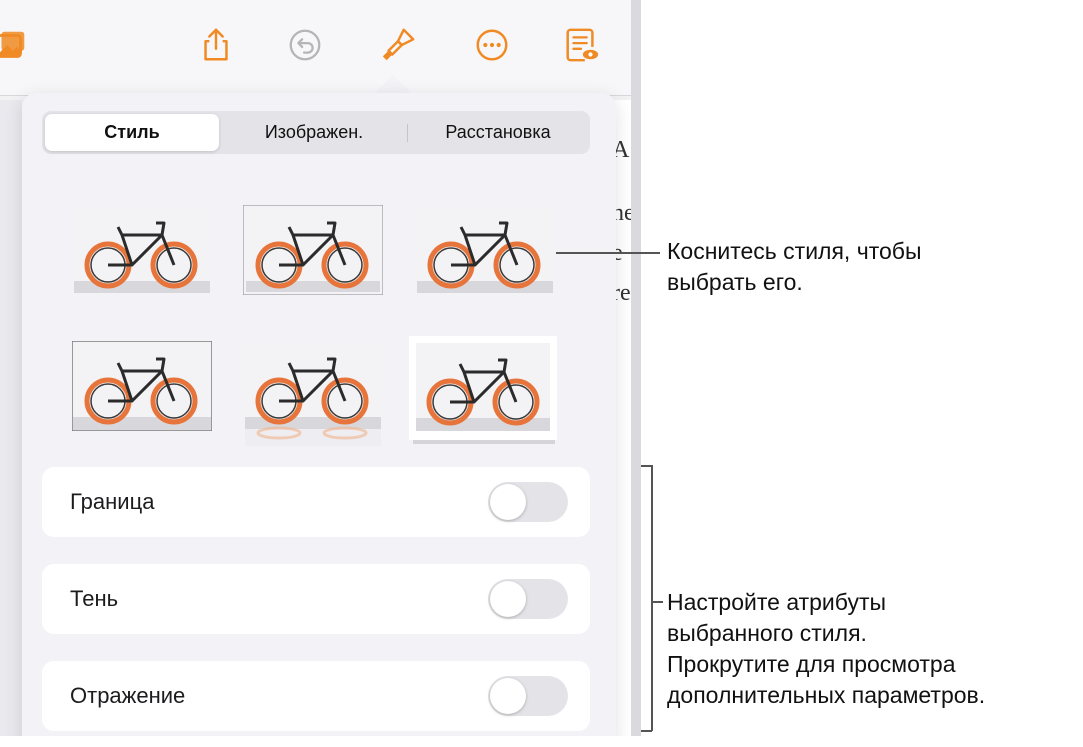 The height and width of the screenshot is (747, 1083). What do you see at coordinates (735, 282) in the screenshot?
I see `callout-line-text: выбрать его.` at bounding box center [735, 282].